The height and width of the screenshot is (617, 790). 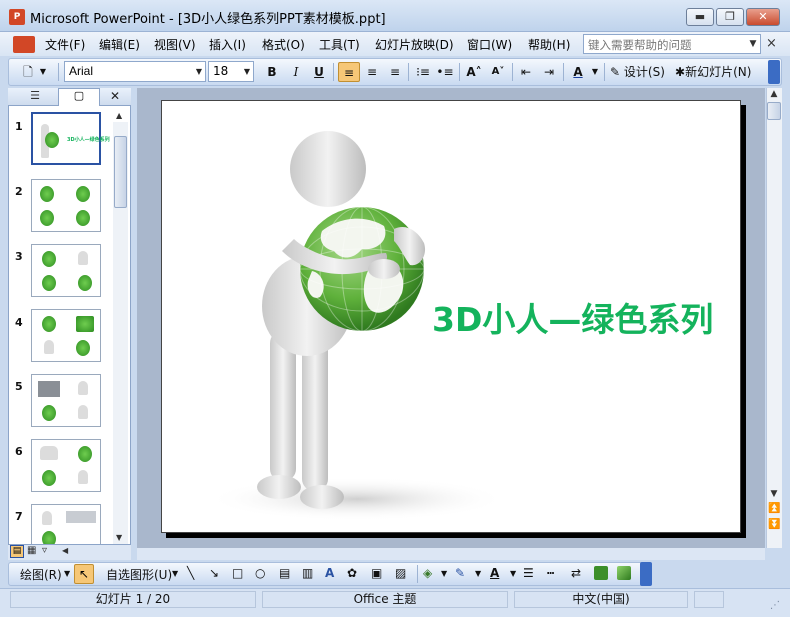 What do you see at coordinates (528, 573) in the screenshot?
I see `line-style-icon: ☰` at bounding box center [528, 573].